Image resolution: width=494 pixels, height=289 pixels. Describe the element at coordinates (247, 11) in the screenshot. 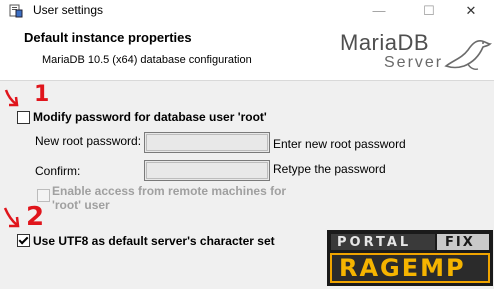

I see `title-bar: User settings — ☐ ✕` at that location.